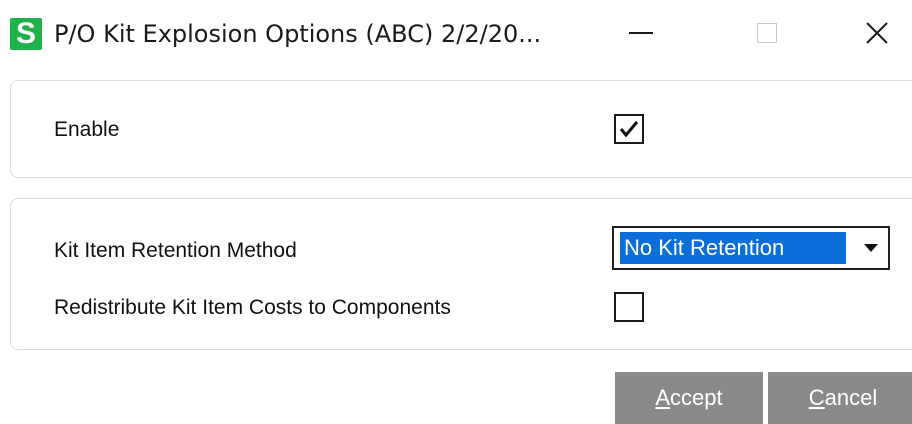 The image size is (912, 424). I want to click on accept-label: ccept, so click(696, 397).